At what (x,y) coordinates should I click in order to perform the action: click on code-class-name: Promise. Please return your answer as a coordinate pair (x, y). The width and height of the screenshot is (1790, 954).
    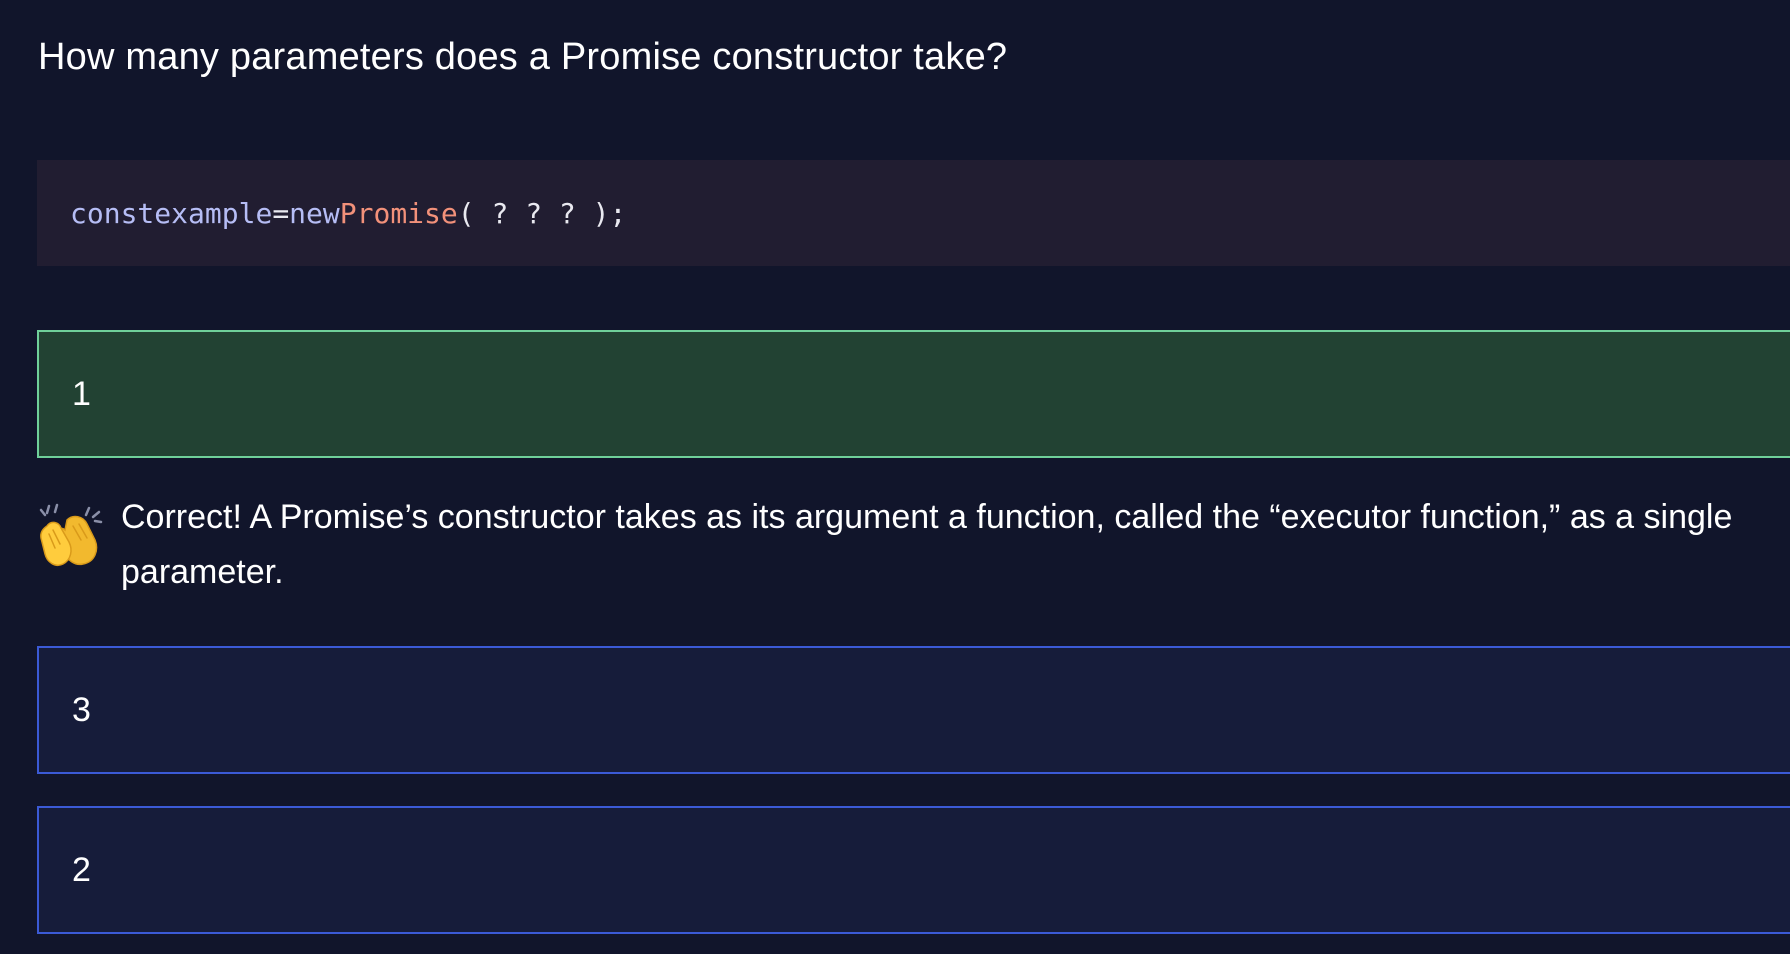
    Looking at the image, I should click on (398, 213).